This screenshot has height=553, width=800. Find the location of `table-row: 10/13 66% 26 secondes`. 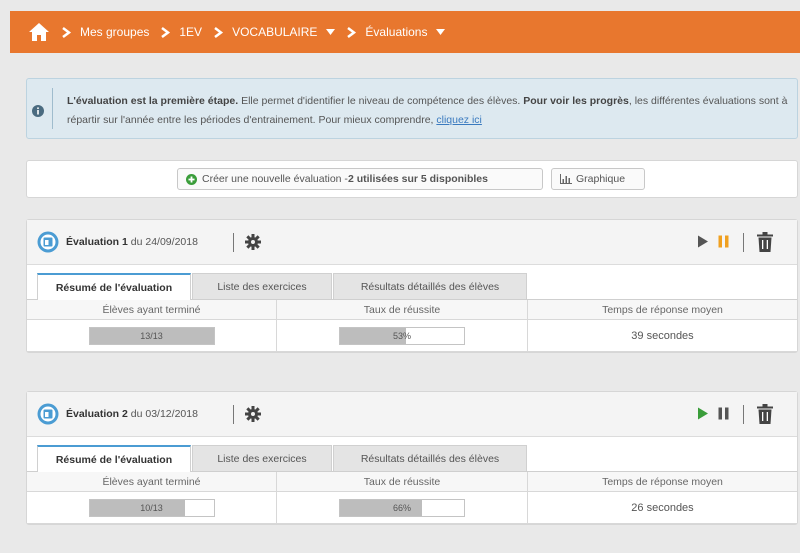

table-row: 10/13 66% 26 secondes is located at coordinates (412, 508).